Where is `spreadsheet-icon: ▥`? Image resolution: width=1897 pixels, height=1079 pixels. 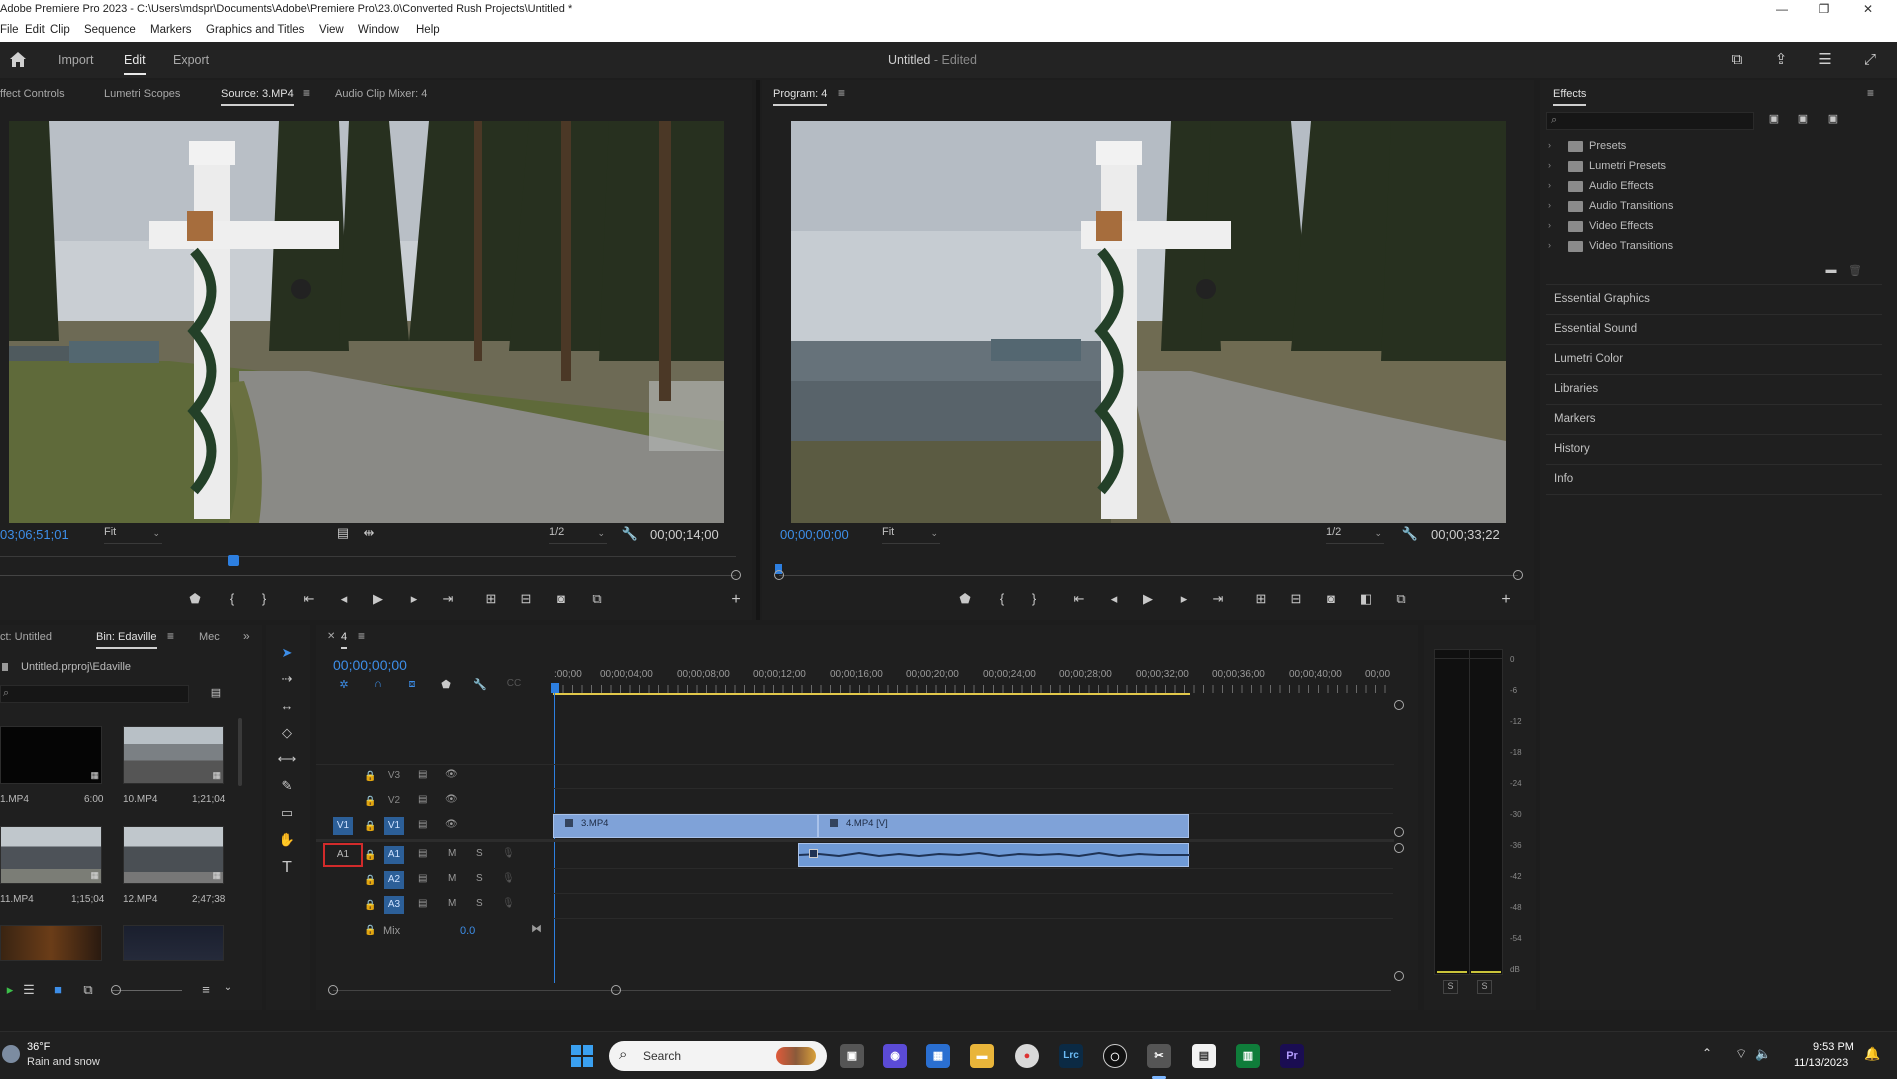 spreadsheet-icon: ▥ is located at coordinates (1248, 1056).